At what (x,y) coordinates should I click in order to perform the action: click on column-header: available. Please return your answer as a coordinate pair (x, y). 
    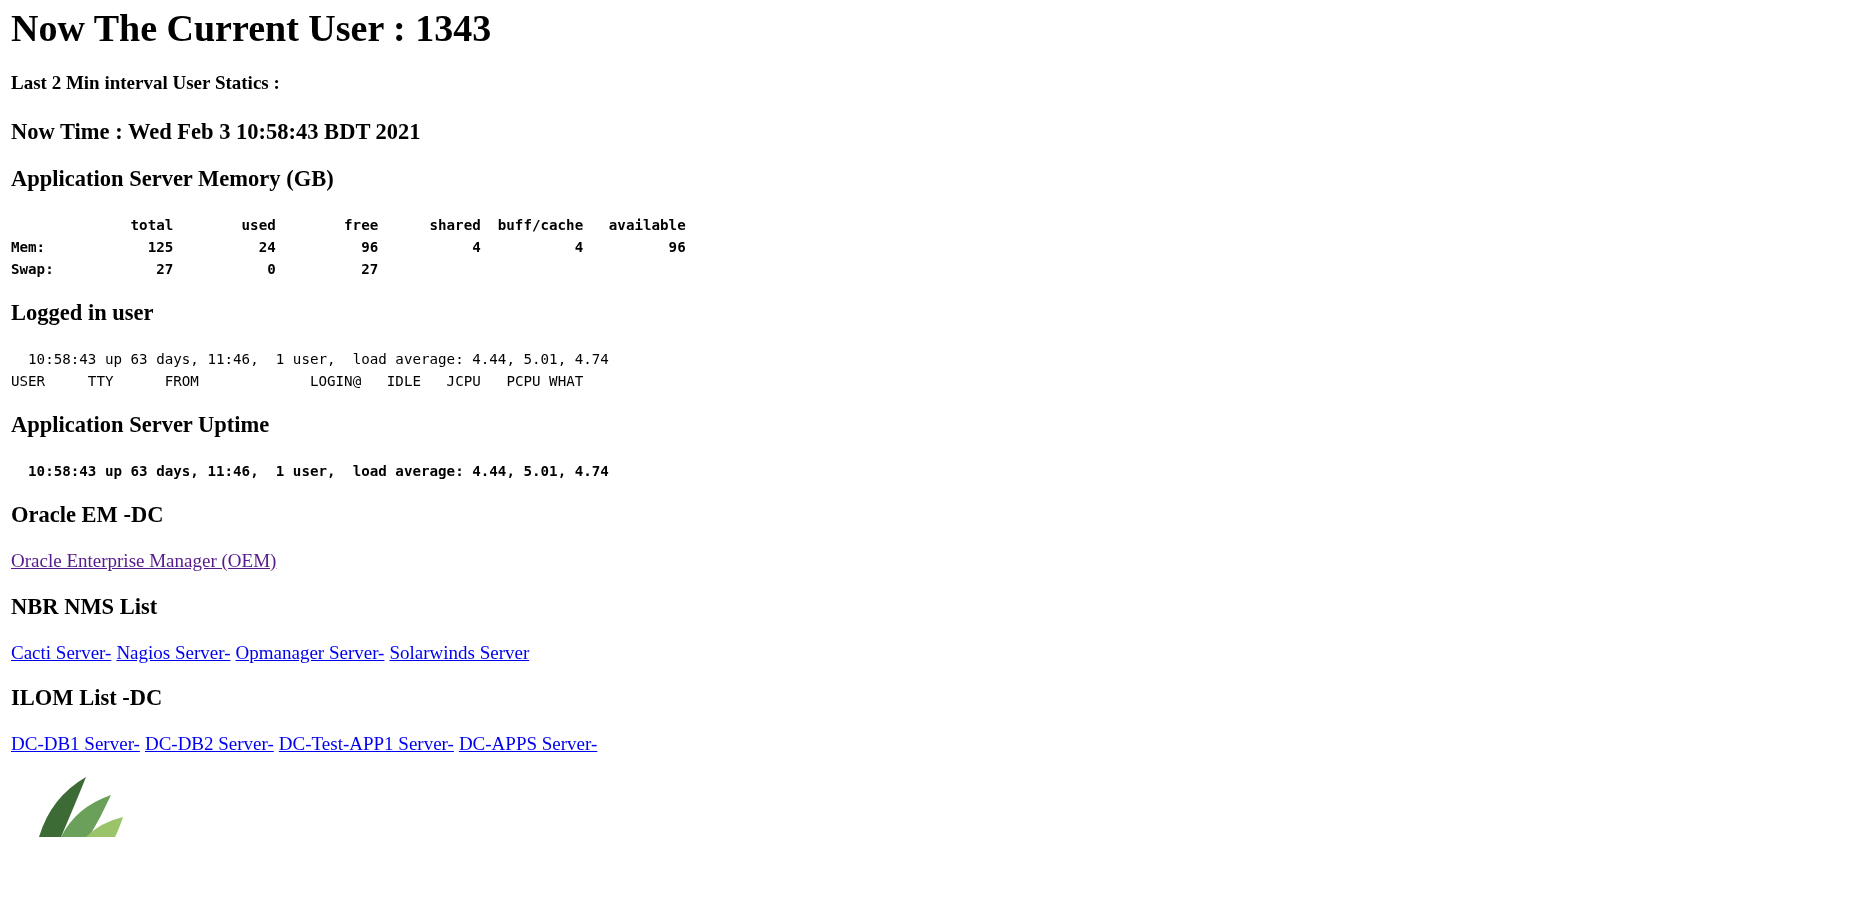
    Looking at the image, I should click on (647, 226).